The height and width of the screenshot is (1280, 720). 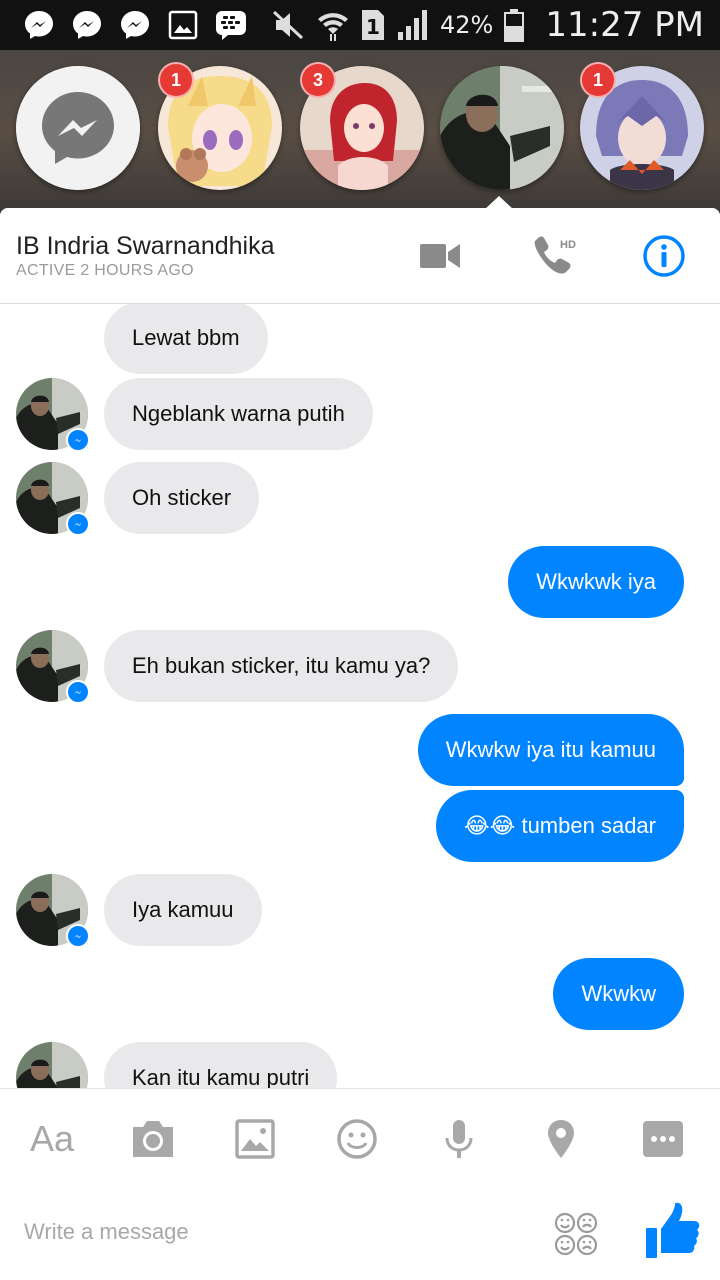 I want to click on thumbs-up-like-icon, so click(x=672, y=1232).